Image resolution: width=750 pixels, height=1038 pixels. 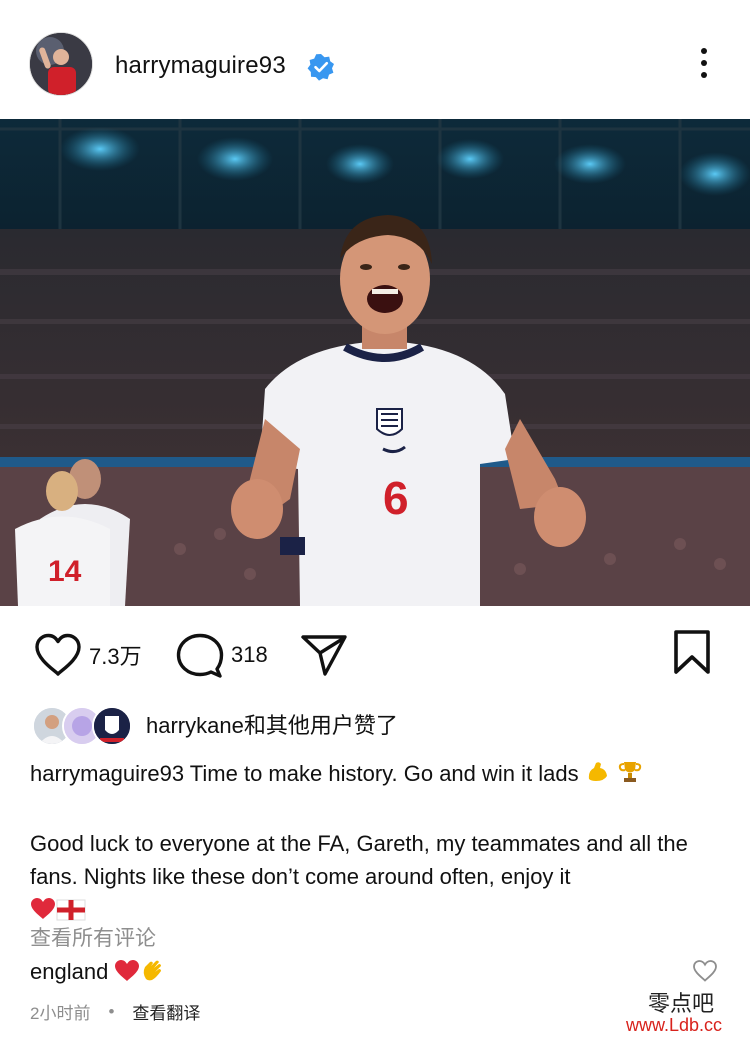 What do you see at coordinates (630, 776) in the screenshot?
I see `trophy-icon` at bounding box center [630, 776].